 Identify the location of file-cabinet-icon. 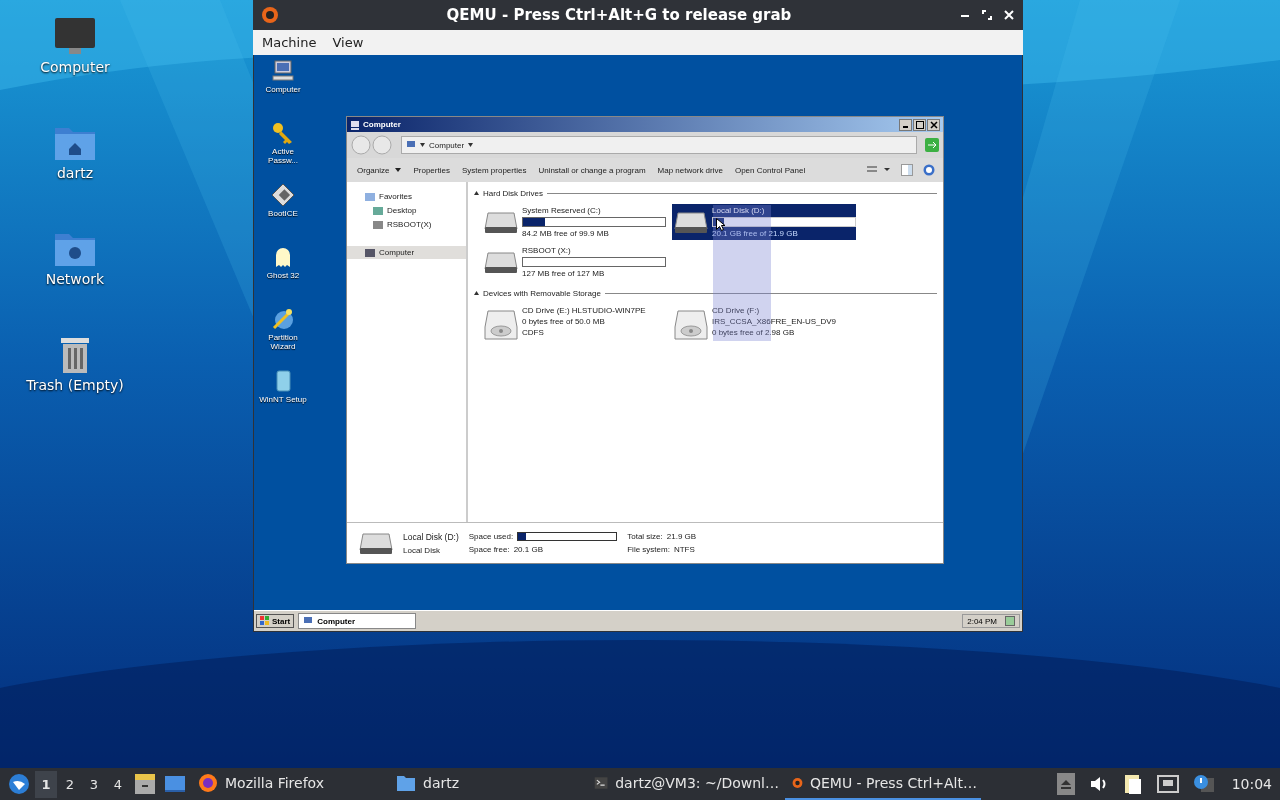
(145, 784).